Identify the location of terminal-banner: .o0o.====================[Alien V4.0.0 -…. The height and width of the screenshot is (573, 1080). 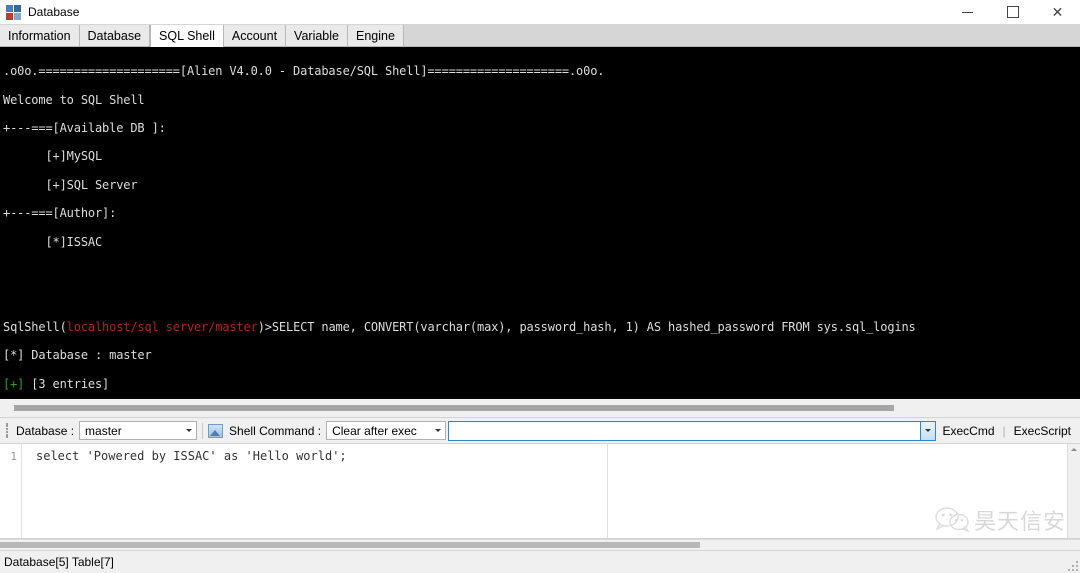
(304, 71).